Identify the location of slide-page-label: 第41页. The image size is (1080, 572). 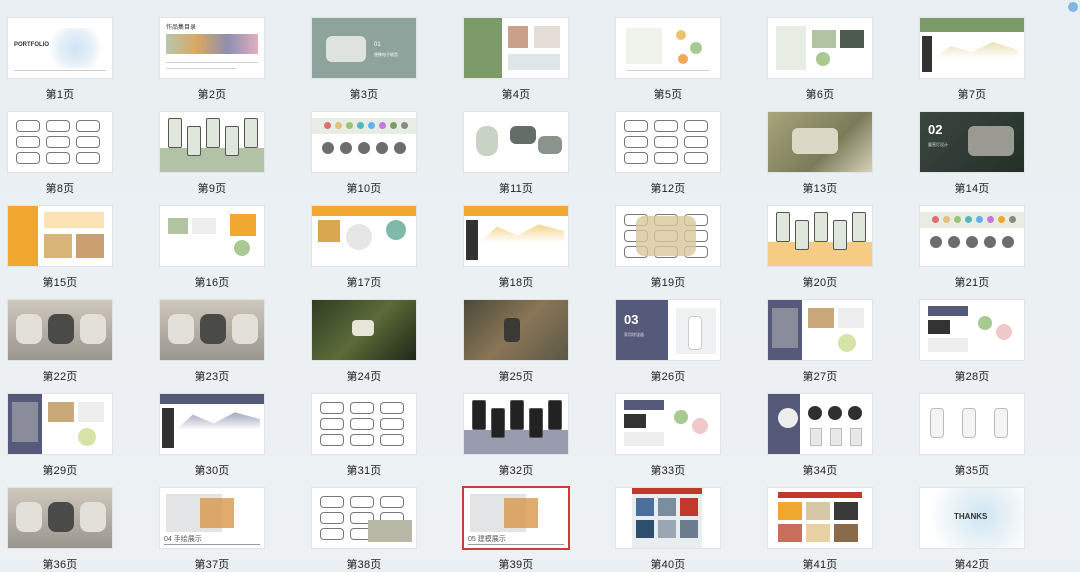
(820, 565).